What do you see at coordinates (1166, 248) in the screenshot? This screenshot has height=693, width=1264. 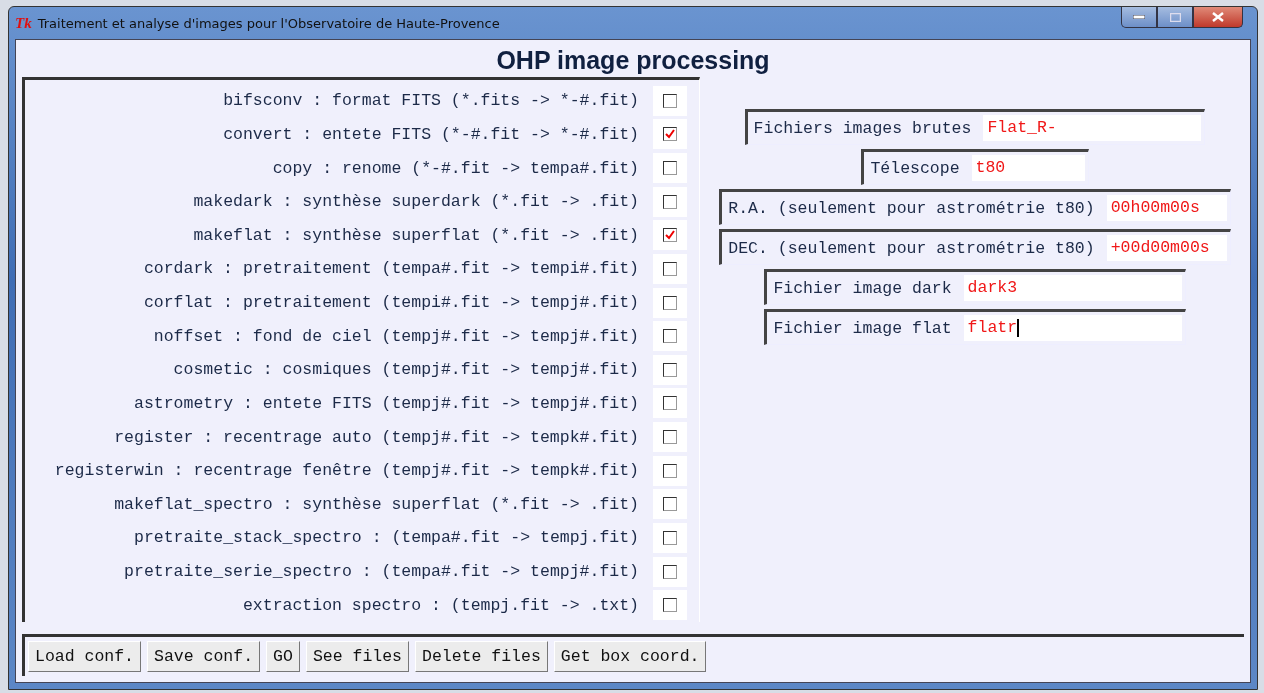 I see `input-field: +00d00m00s` at bounding box center [1166, 248].